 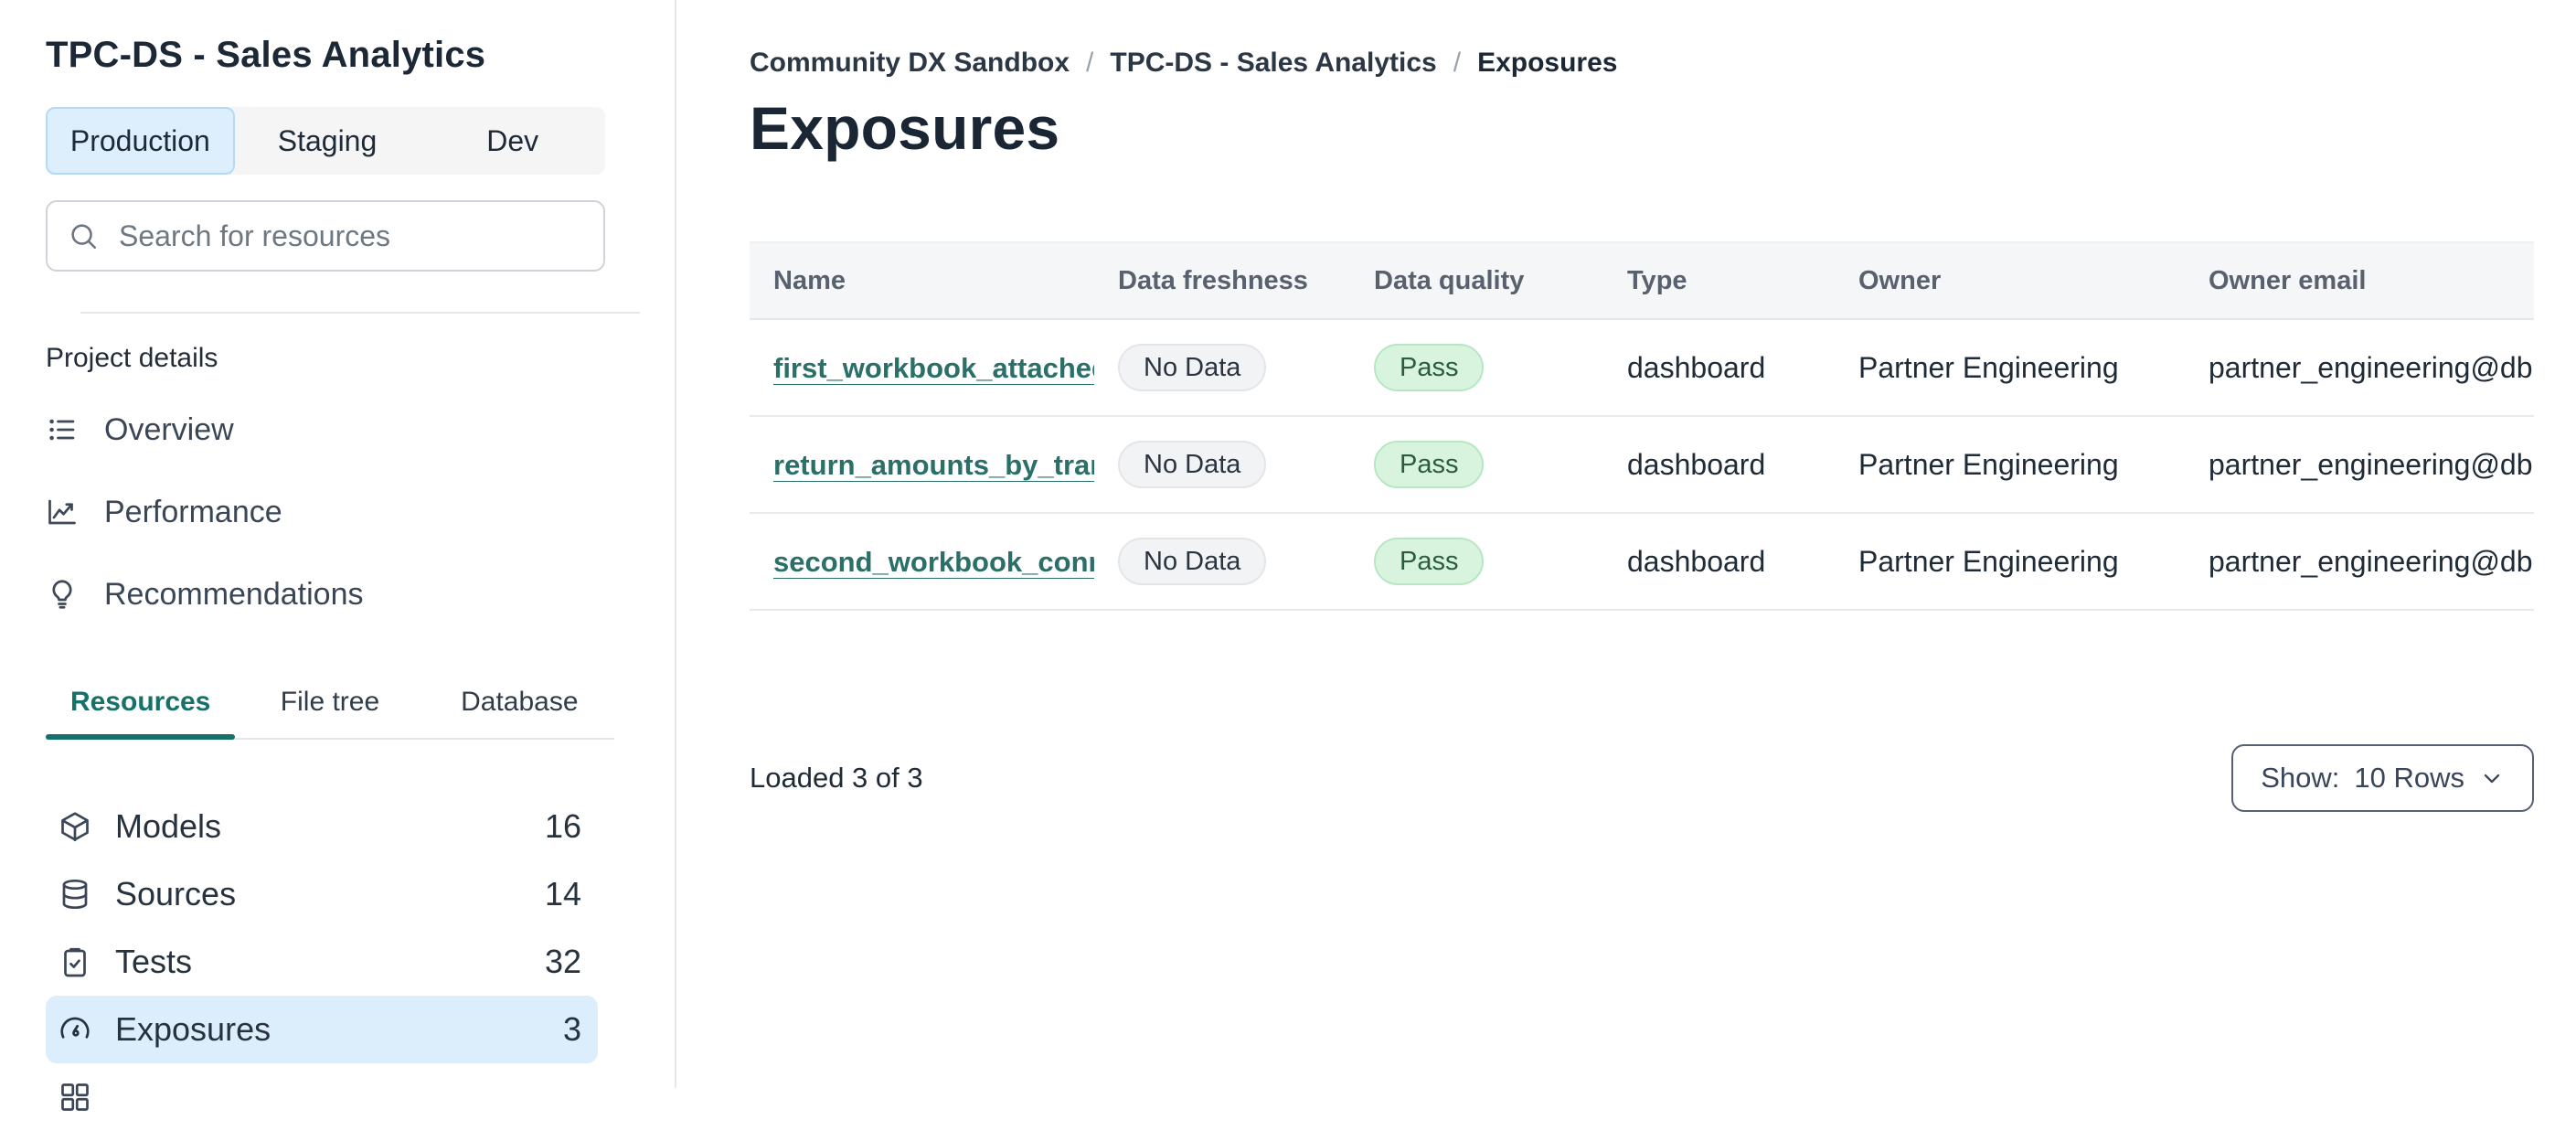 What do you see at coordinates (75, 1029) in the screenshot?
I see `exposures-icon` at bounding box center [75, 1029].